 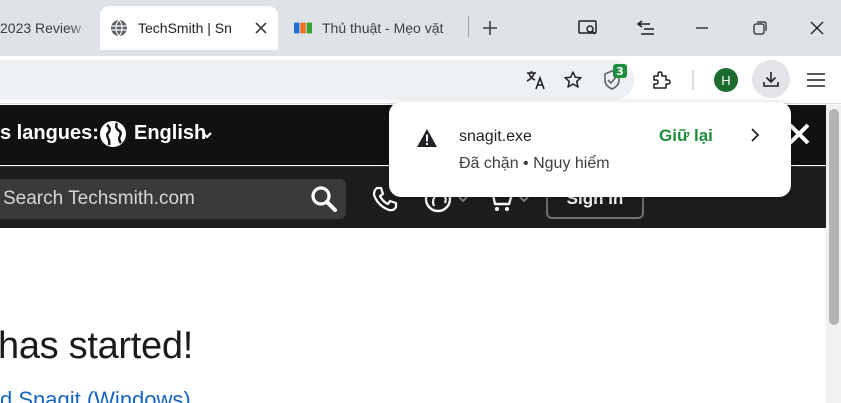 I want to click on translate-icon, so click(x=535, y=80).